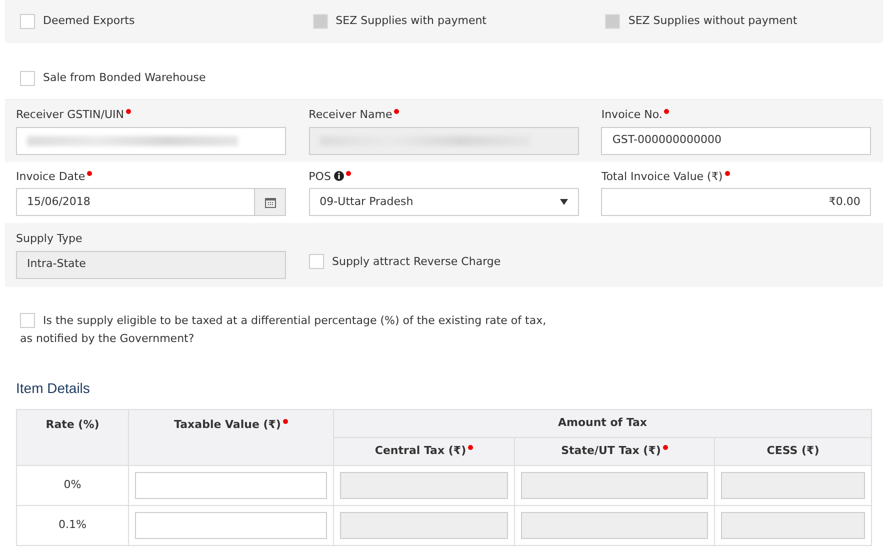 This screenshot has height=551, width=887. Describe the element at coordinates (564, 202) in the screenshot. I see `dropdown-arrow-icon` at that location.